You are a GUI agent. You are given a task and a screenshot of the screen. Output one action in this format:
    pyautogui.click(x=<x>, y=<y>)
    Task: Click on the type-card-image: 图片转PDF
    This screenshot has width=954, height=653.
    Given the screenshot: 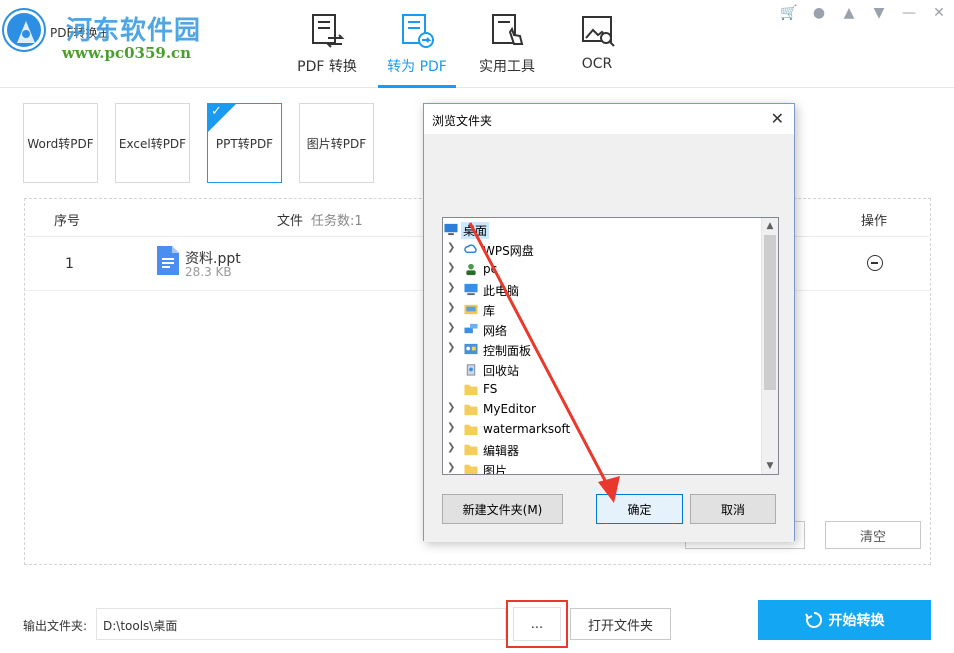 What is the action you would take?
    pyautogui.click(x=336, y=143)
    